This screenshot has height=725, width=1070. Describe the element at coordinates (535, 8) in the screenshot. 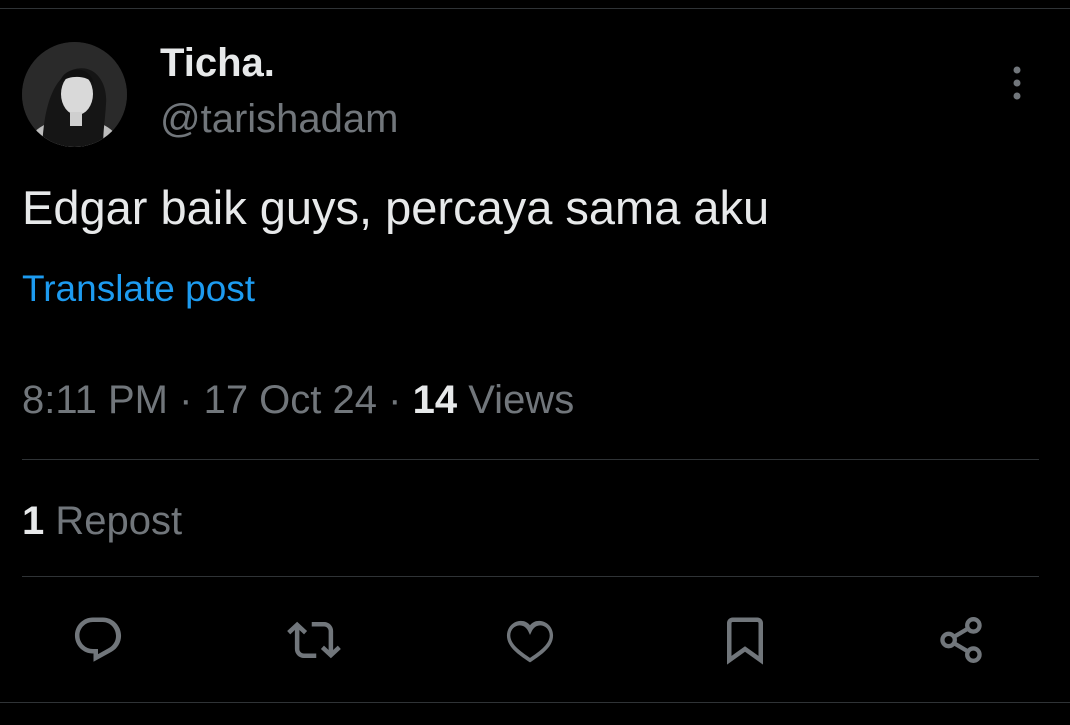

I see `top-divider` at that location.